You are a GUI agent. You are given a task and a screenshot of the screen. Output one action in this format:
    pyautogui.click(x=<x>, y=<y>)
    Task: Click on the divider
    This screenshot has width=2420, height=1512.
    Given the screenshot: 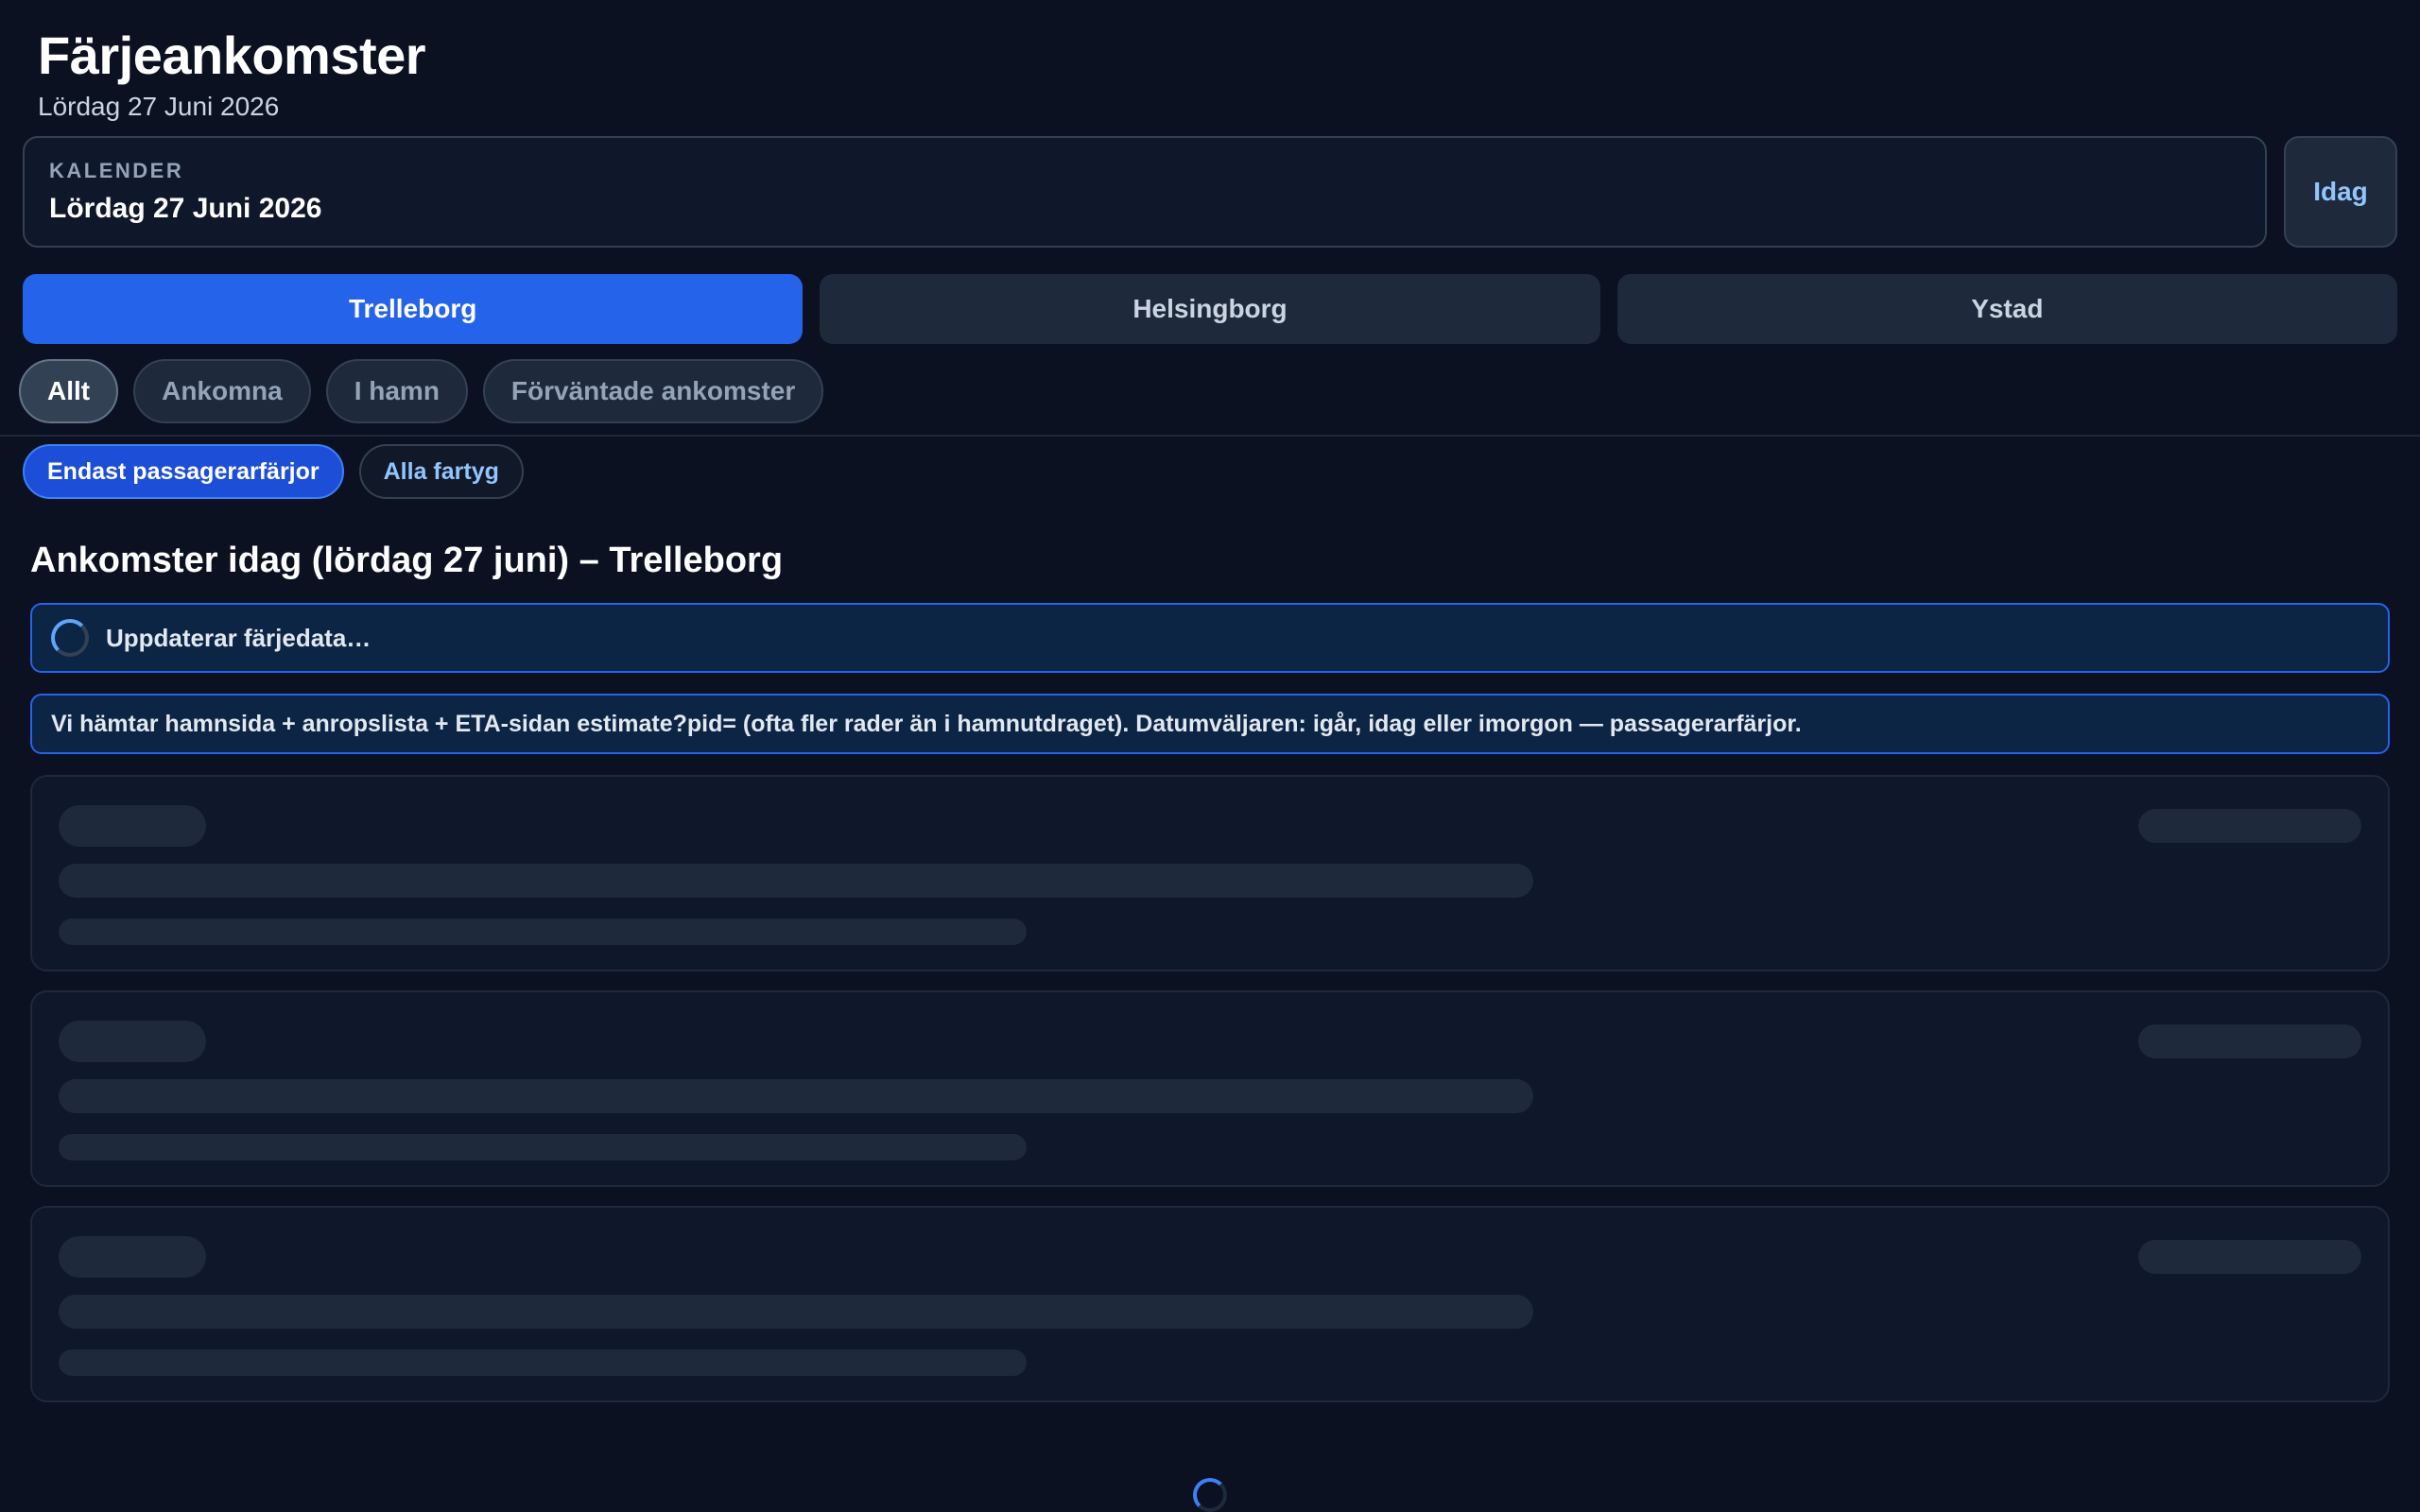 What is the action you would take?
    pyautogui.click(x=1210, y=436)
    